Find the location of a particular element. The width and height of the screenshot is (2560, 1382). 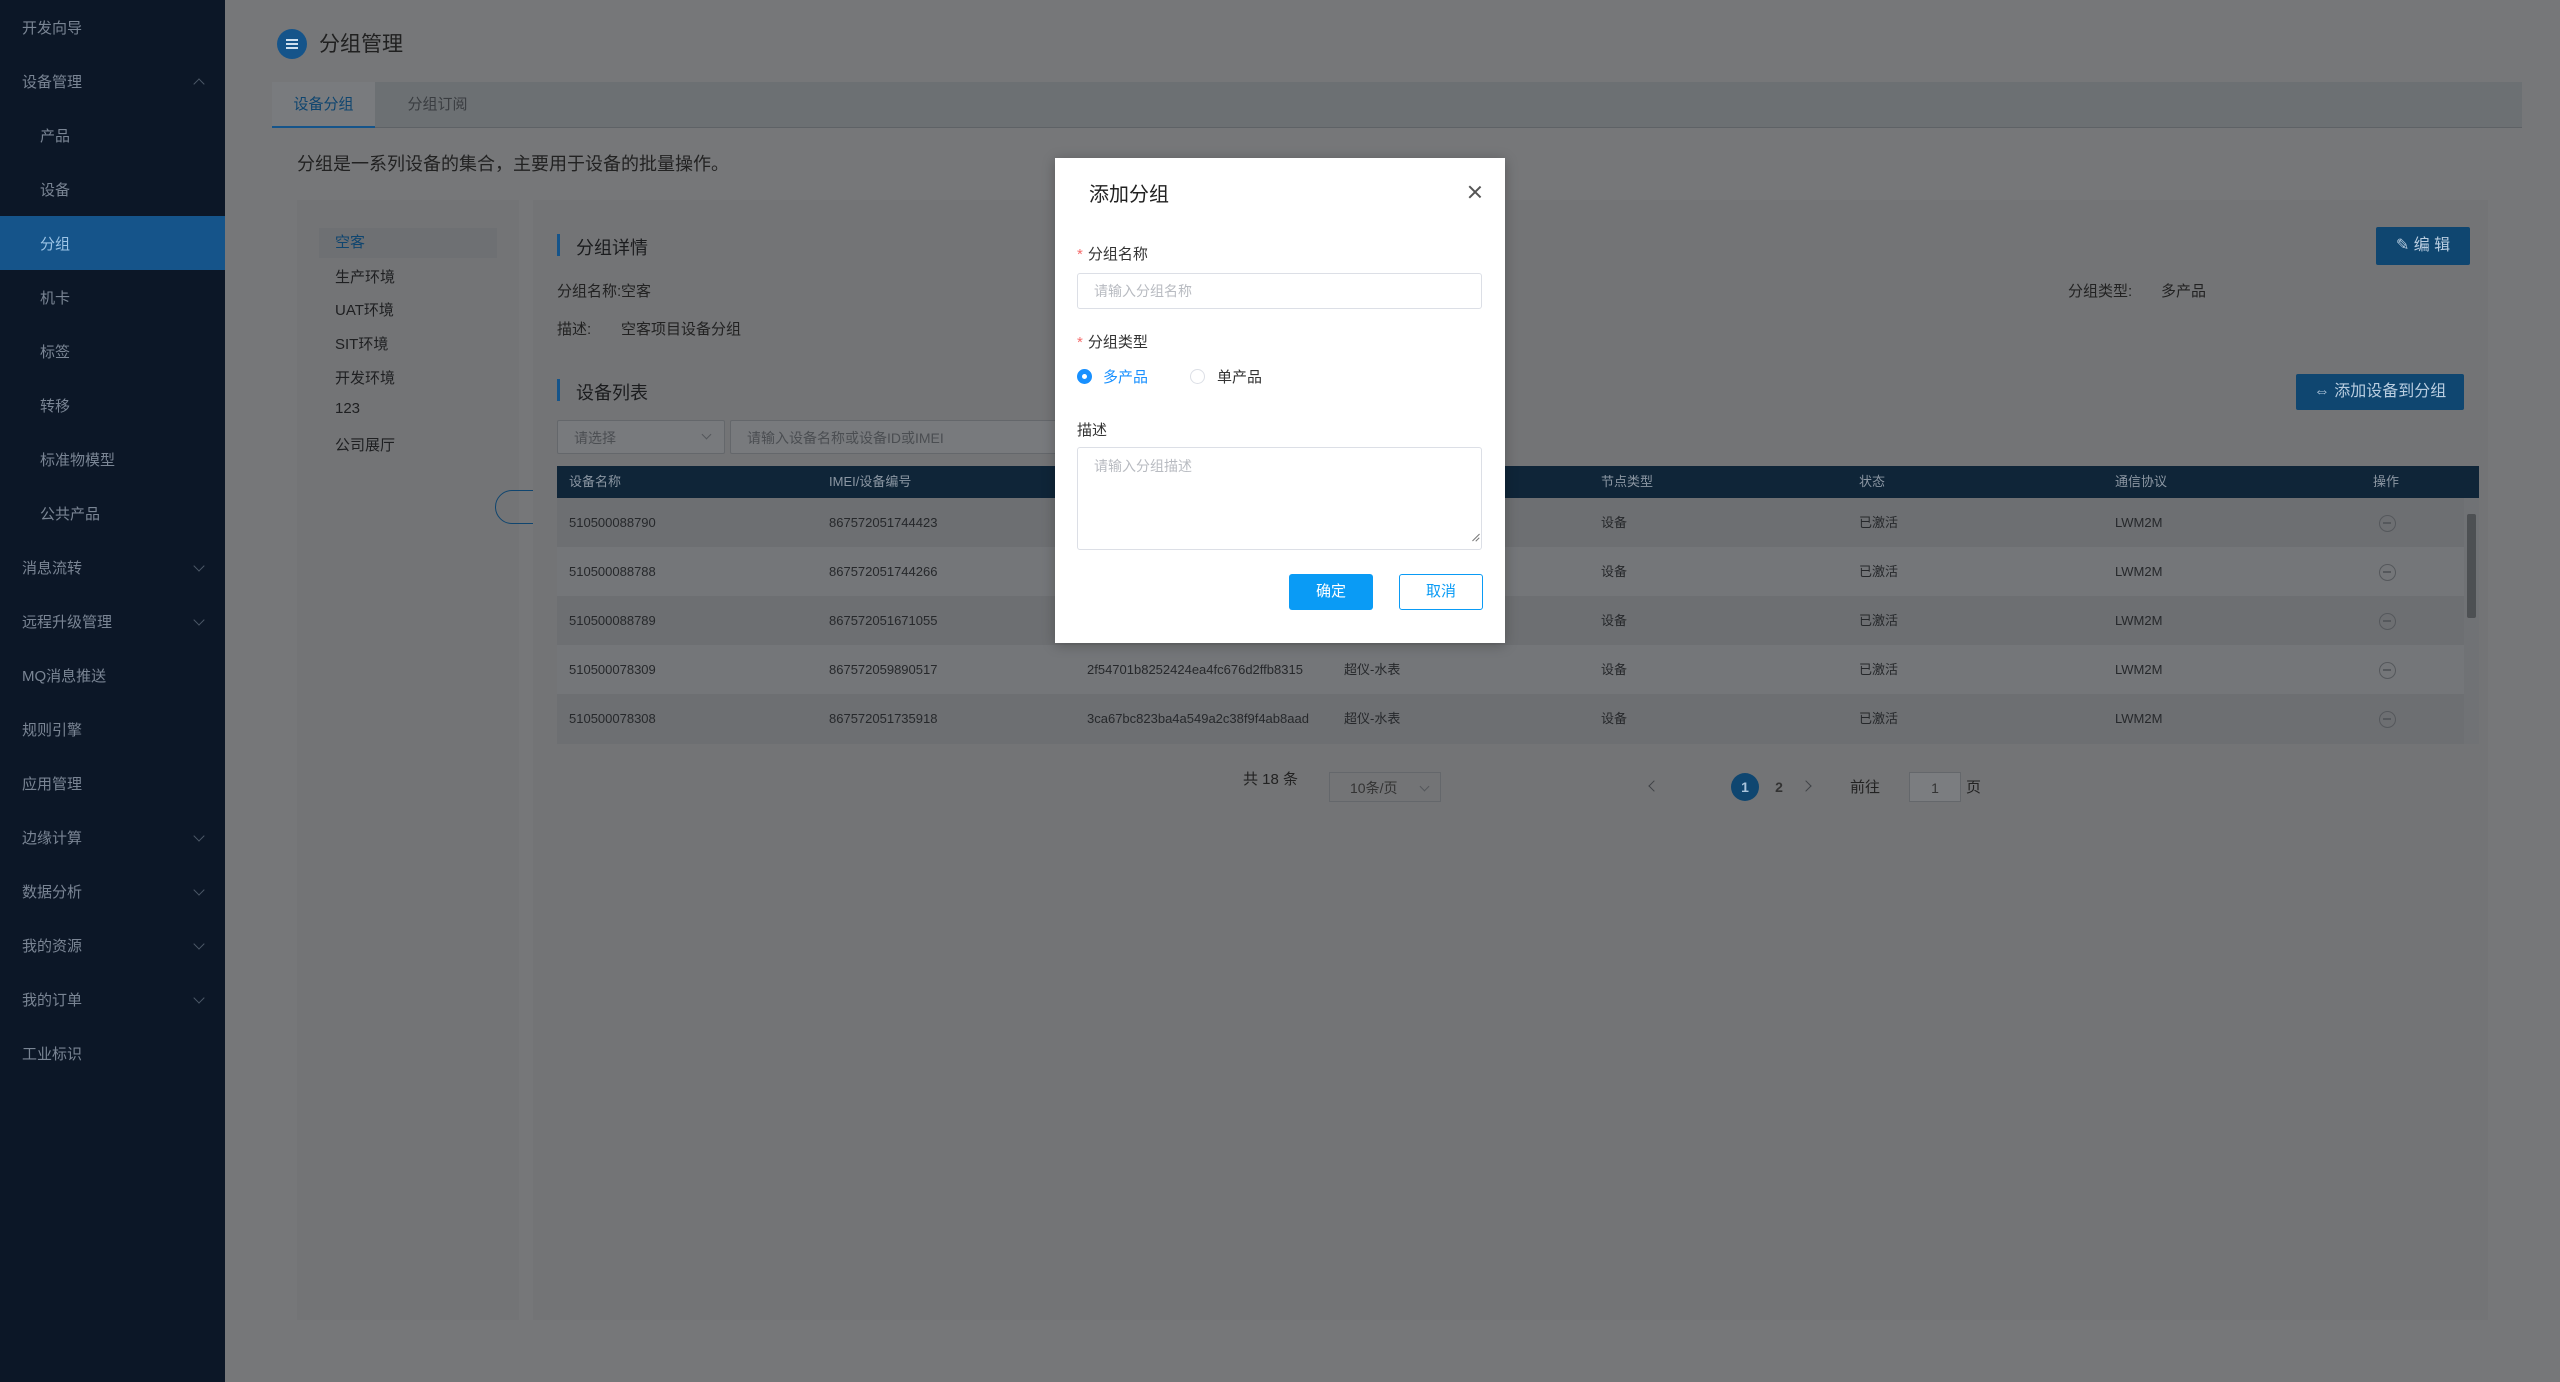

radio-multi-product-label: 多产品 is located at coordinates (1125, 376).